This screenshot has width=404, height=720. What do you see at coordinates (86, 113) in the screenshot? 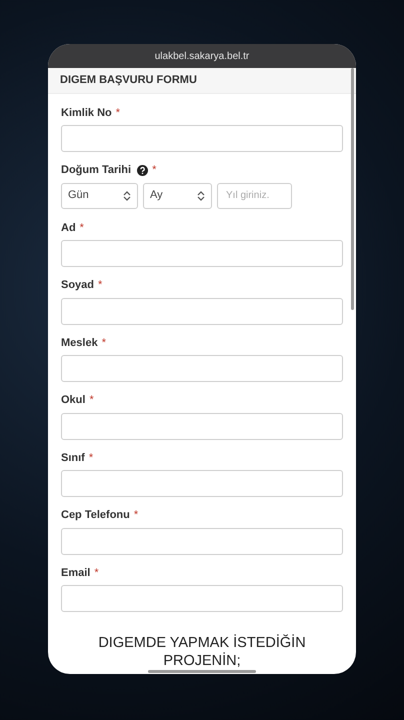
I see `field-label: Kimlik No` at bounding box center [86, 113].